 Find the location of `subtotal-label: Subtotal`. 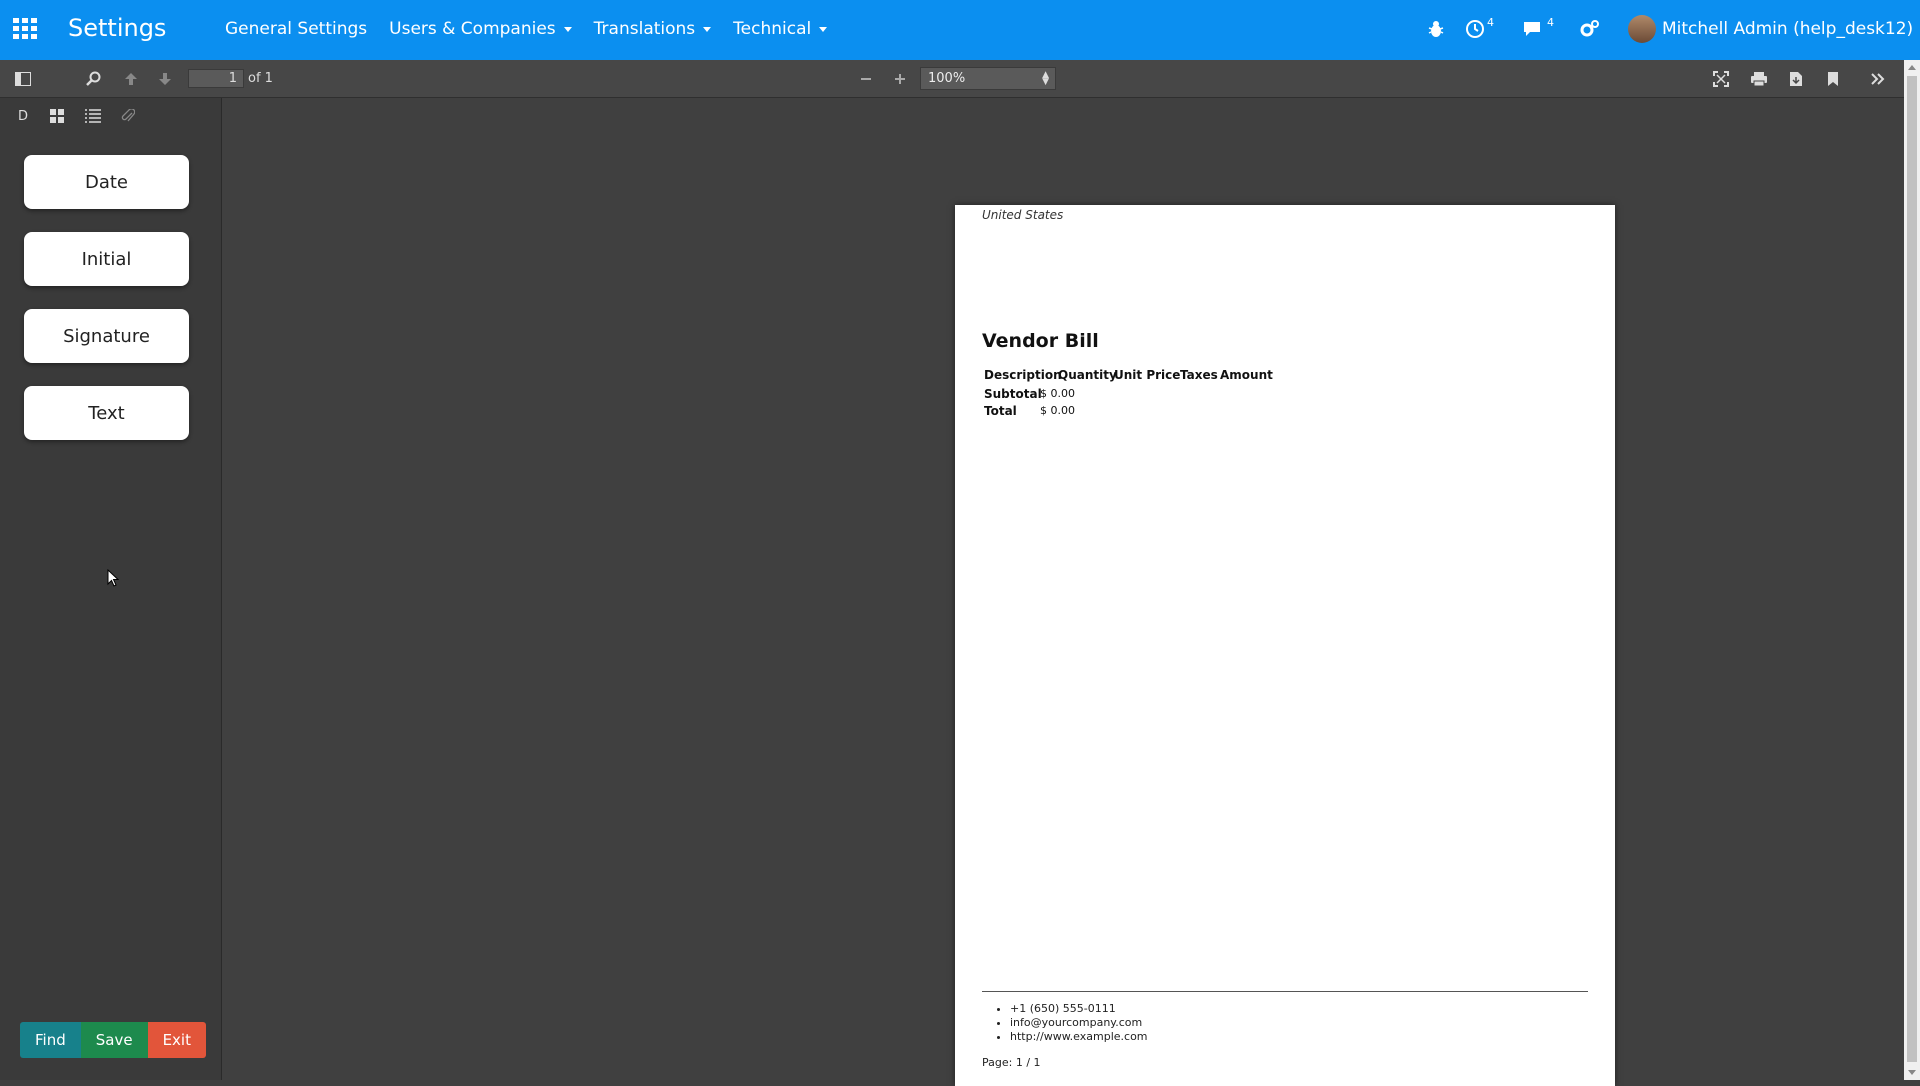

subtotal-label: Subtotal is located at coordinates (1013, 394).